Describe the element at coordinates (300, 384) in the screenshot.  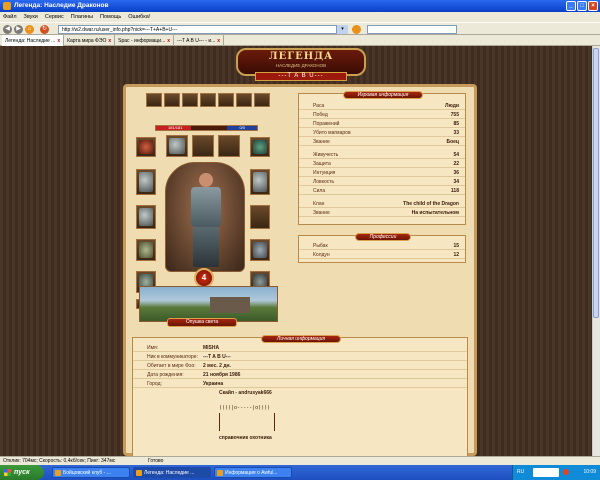
I see `info-row: Город: Украина` at that location.